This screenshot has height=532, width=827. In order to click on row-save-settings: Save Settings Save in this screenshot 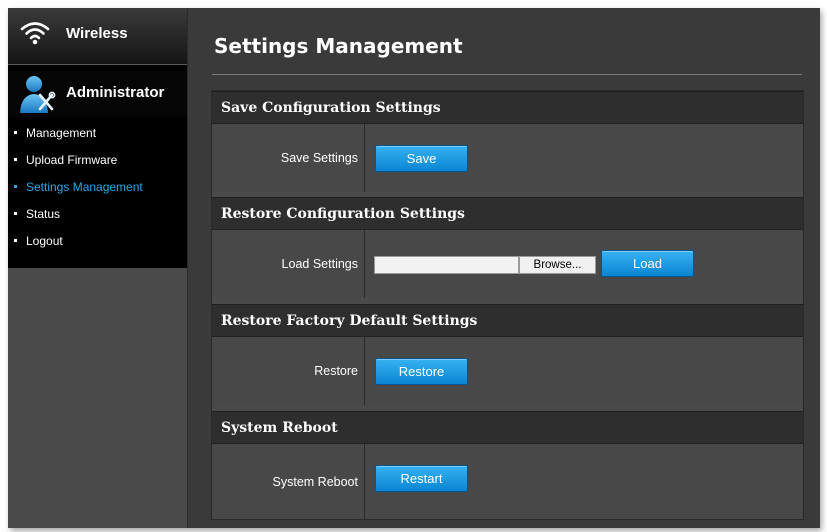, I will do `click(507, 158)`.